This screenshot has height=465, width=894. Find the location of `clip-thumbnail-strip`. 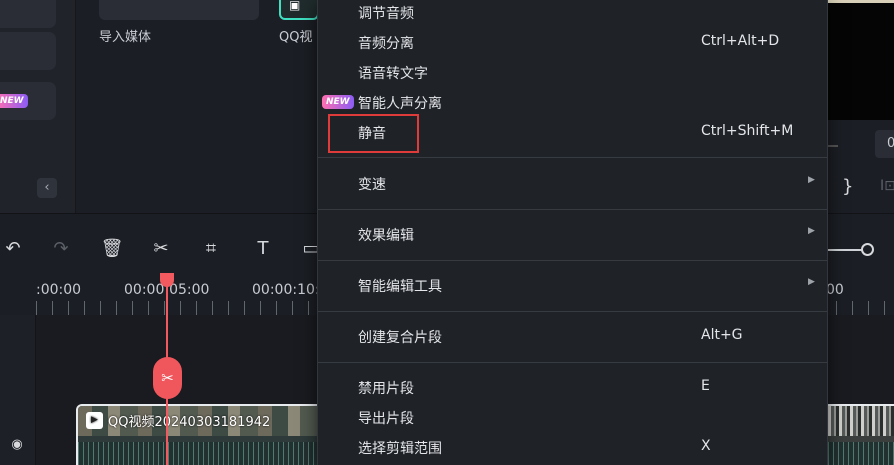

clip-thumbnail-strip is located at coordinates (861, 421).